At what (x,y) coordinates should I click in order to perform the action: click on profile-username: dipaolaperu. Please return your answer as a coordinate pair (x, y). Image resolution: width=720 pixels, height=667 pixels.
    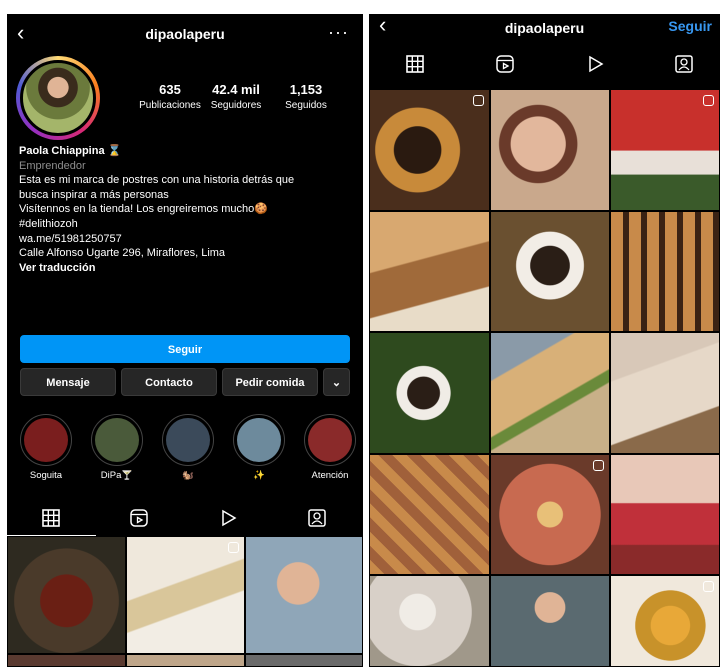
    Looking at the image, I should click on (185, 34).